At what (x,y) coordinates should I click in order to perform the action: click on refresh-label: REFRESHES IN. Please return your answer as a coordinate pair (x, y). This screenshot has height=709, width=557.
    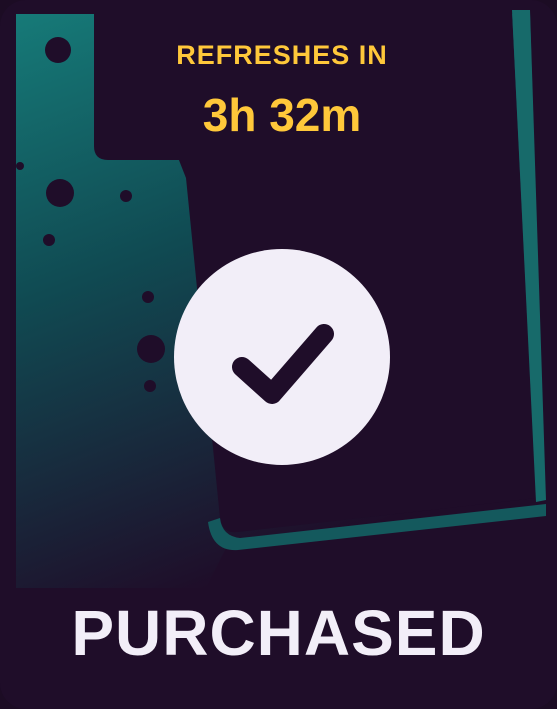
    Looking at the image, I should click on (282, 55).